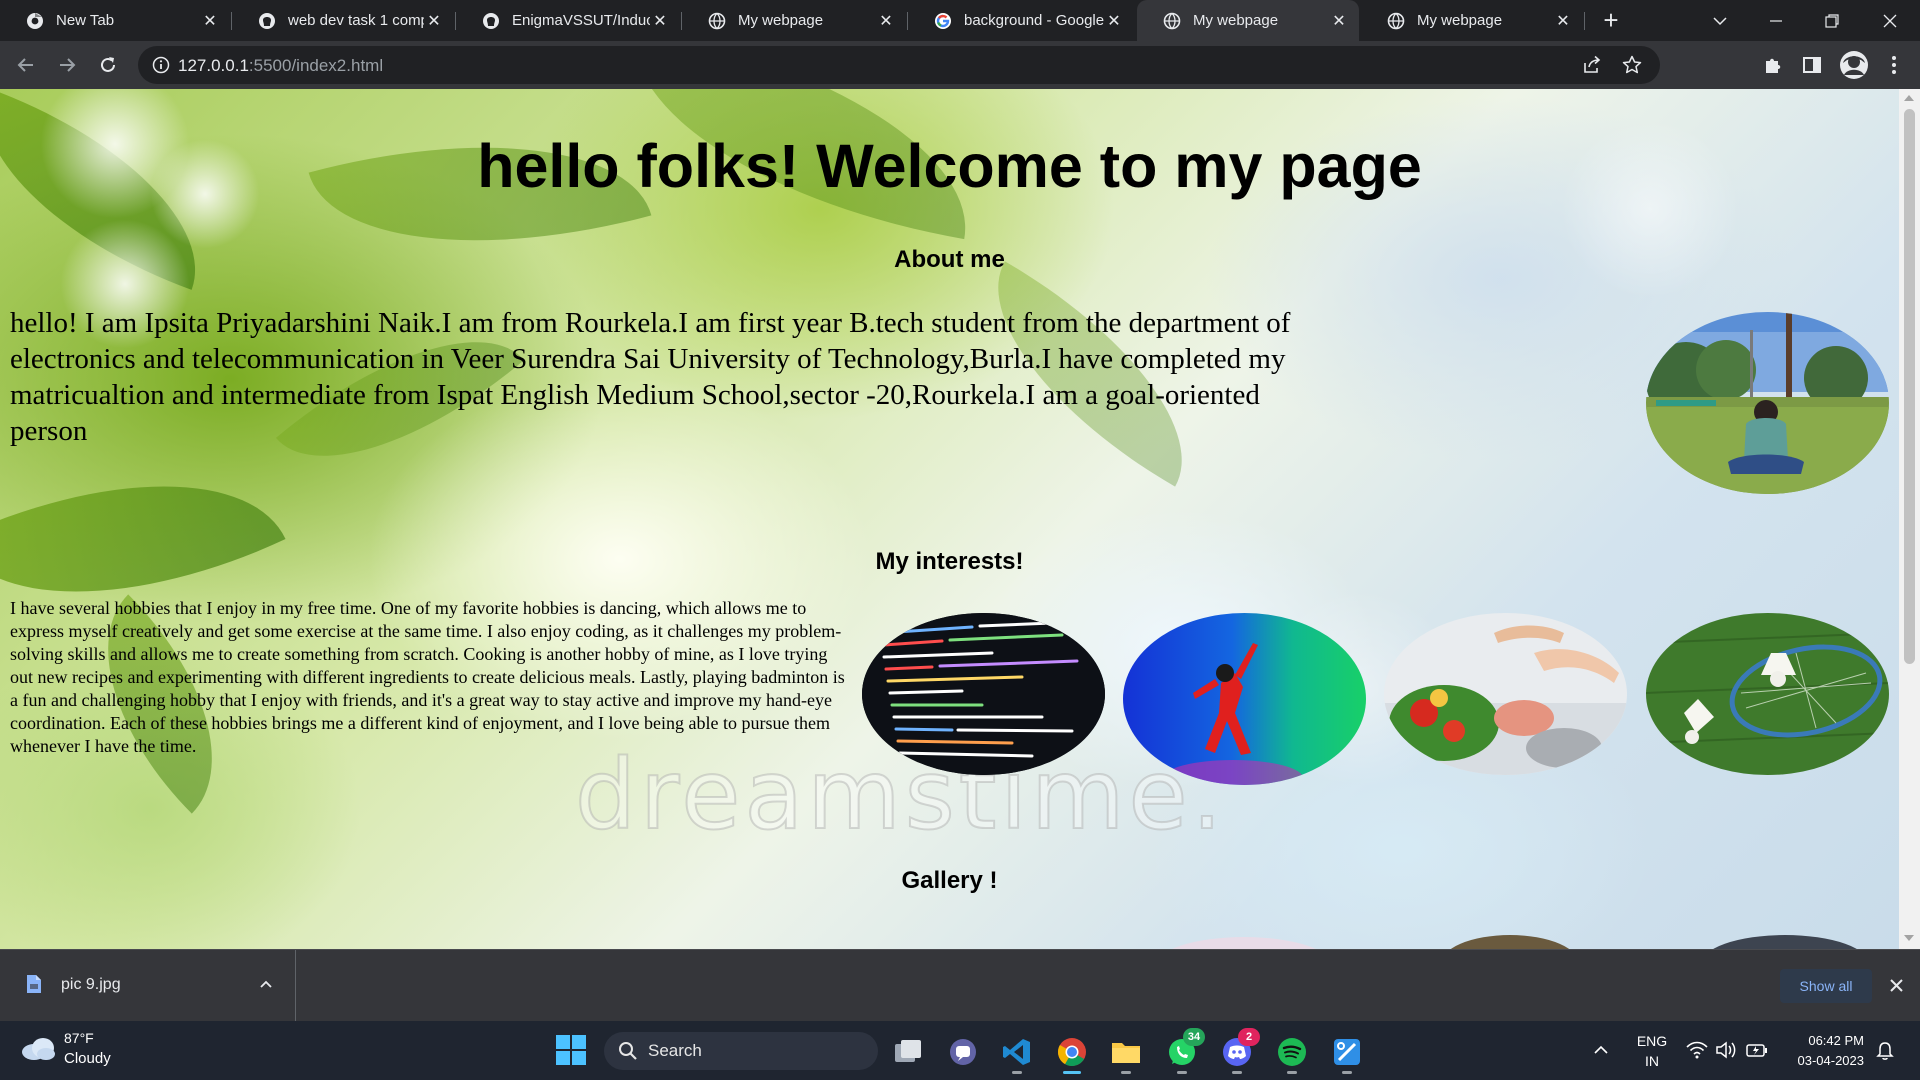  I want to click on arrow-left-icon, so click(25, 65).